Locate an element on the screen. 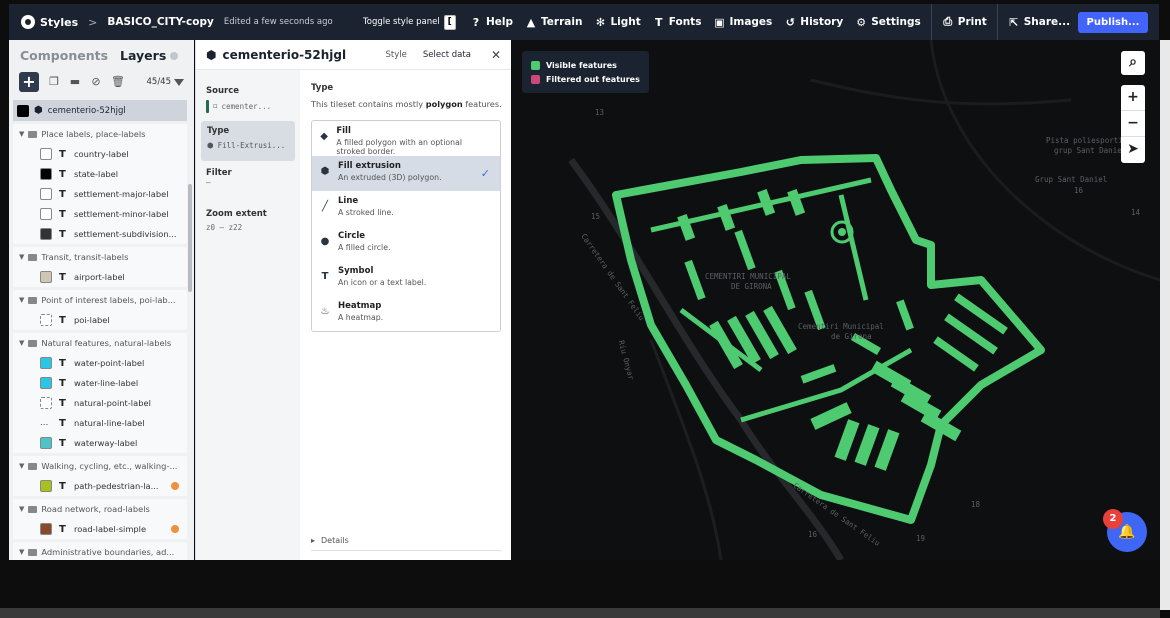 The height and width of the screenshot is (618, 1170). layer-group-header: ▼ Natural features, natural-labels is located at coordinates (100, 343).